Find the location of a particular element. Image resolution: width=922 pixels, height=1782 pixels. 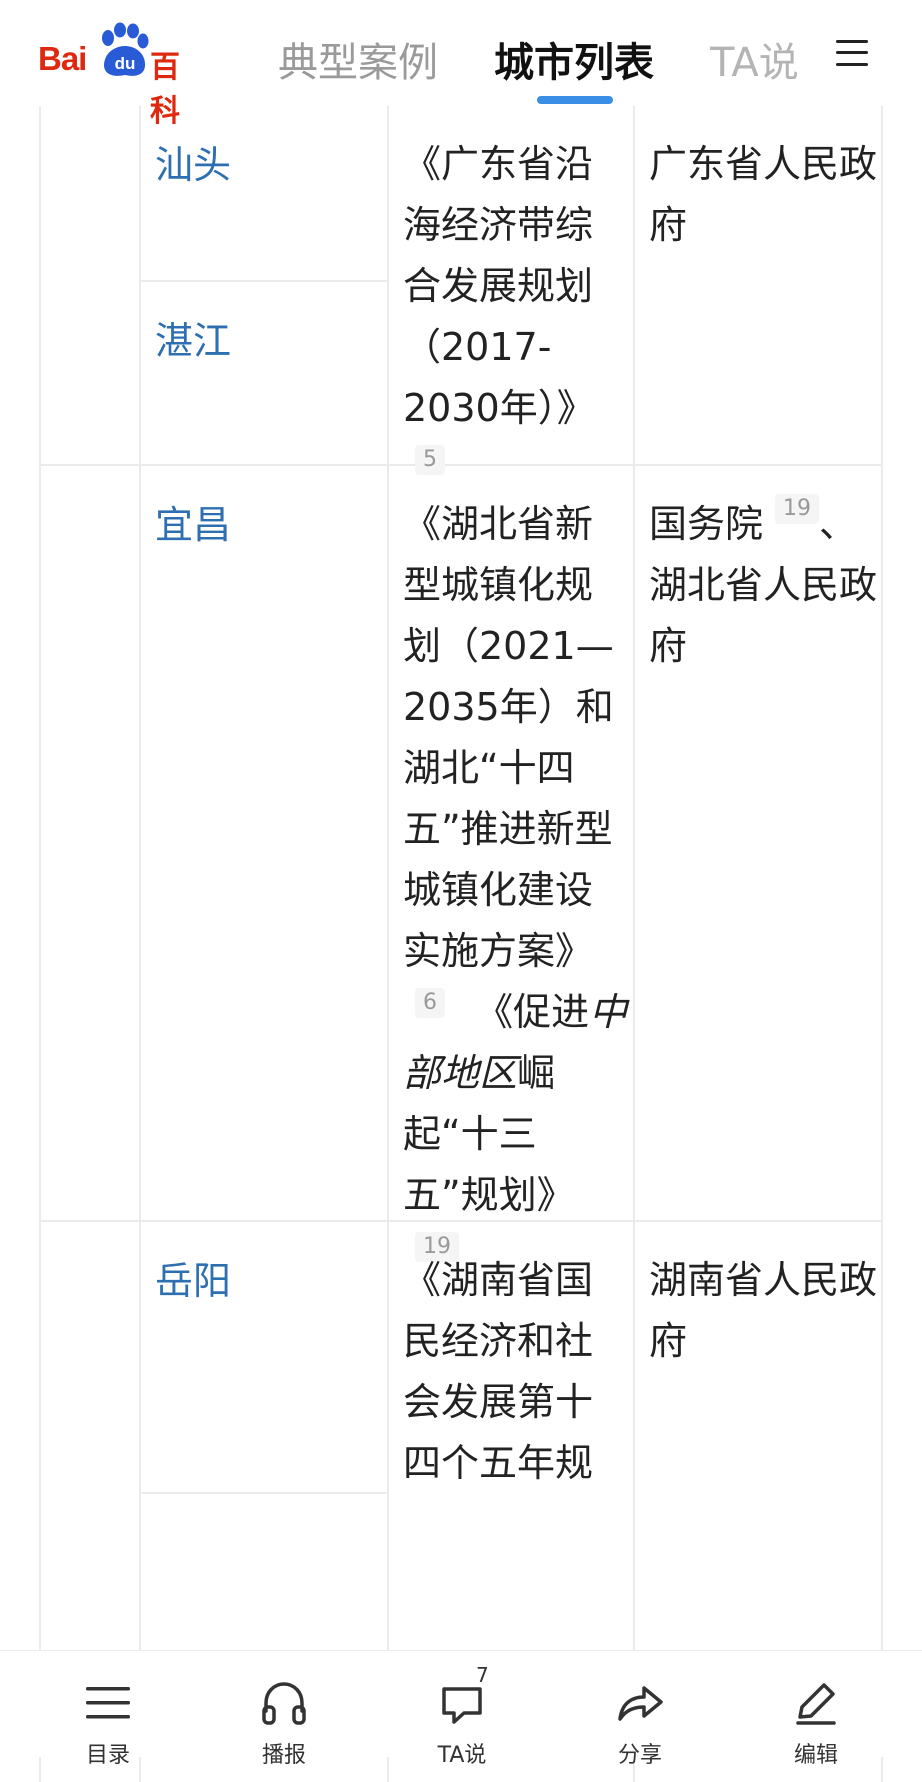

hamburger-menu-icon is located at coordinates (852, 53).